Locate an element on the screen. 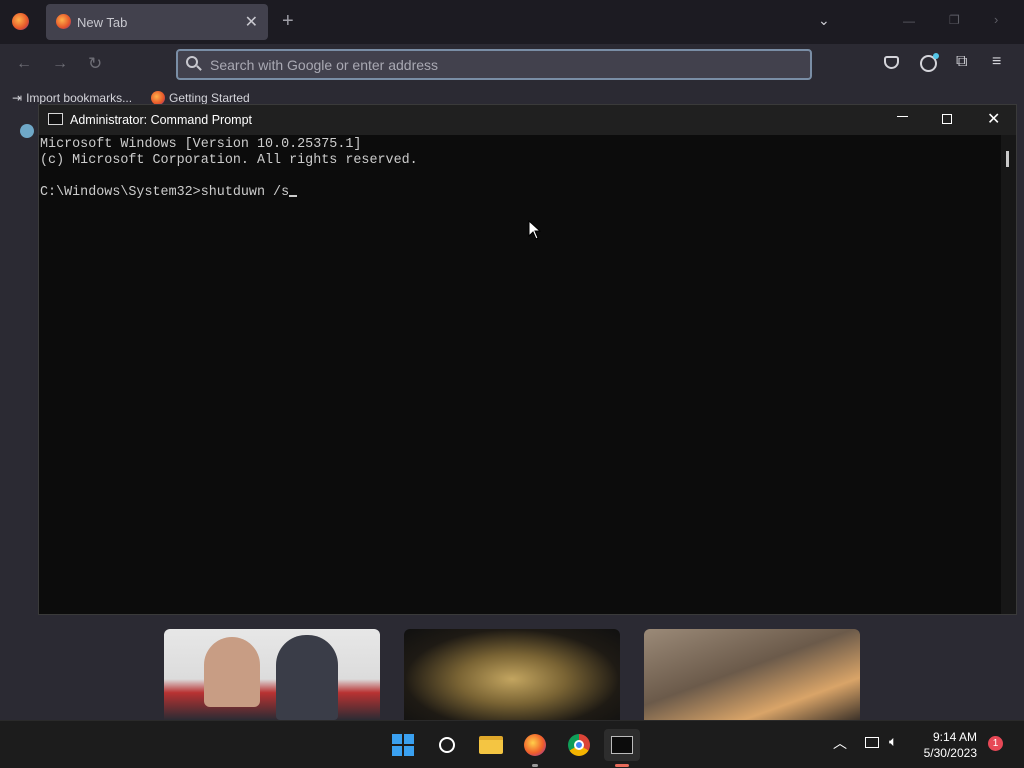  import-icon: ⇥ is located at coordinates (17, 98).